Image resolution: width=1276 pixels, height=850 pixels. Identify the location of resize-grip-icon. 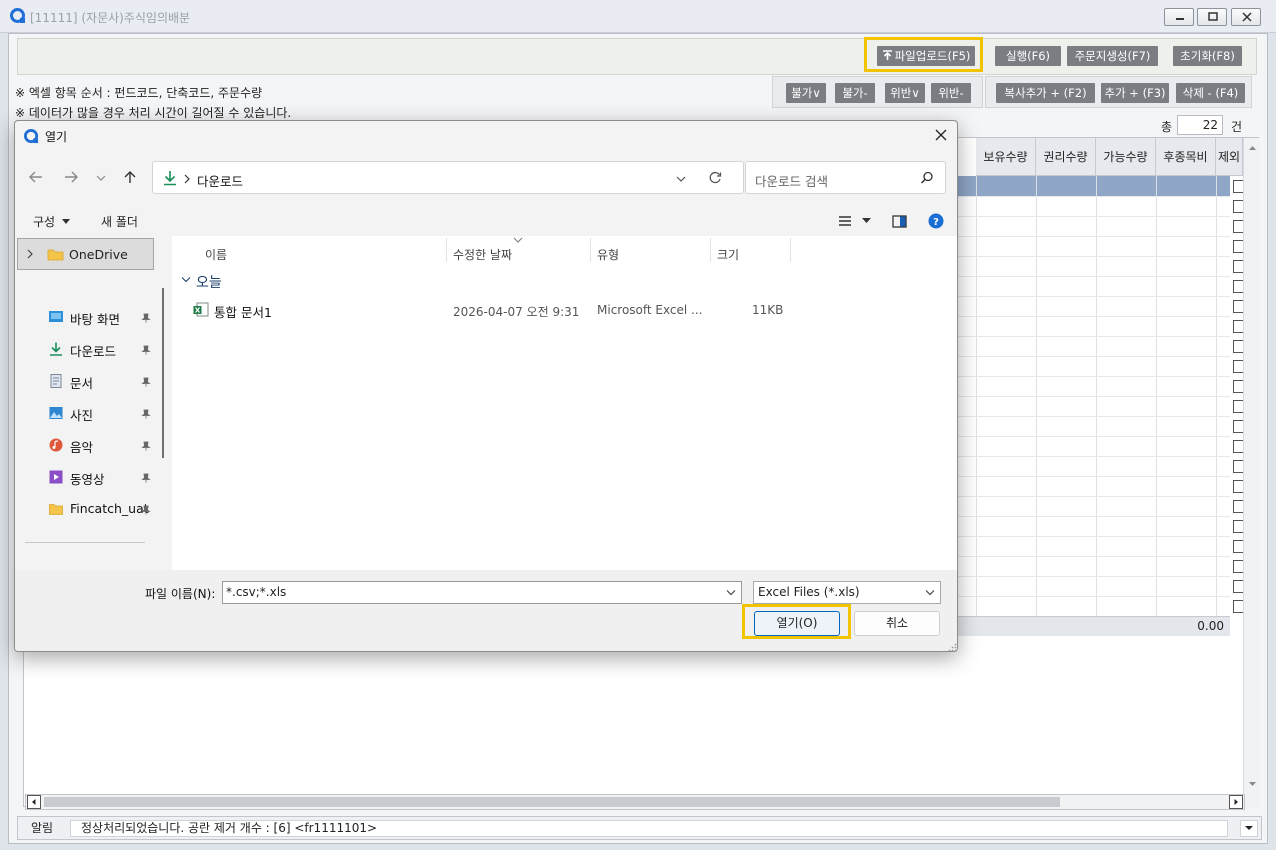
(952, 647).